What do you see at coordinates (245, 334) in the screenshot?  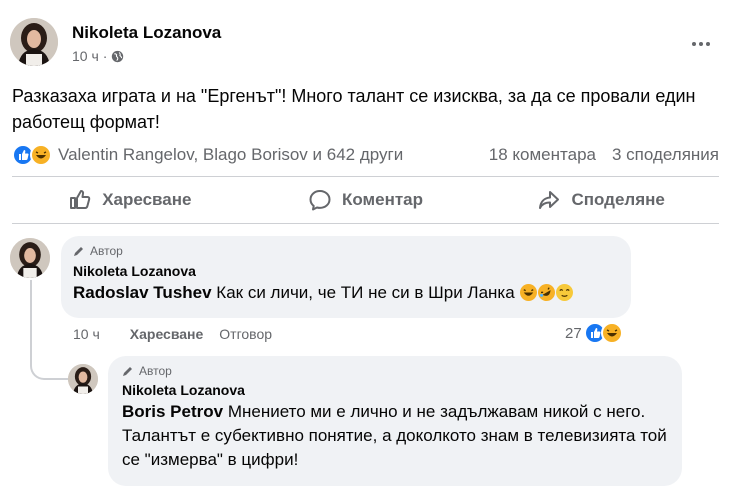 I see `comment-reply-button: Отговор` at bounding box center [245, 334].